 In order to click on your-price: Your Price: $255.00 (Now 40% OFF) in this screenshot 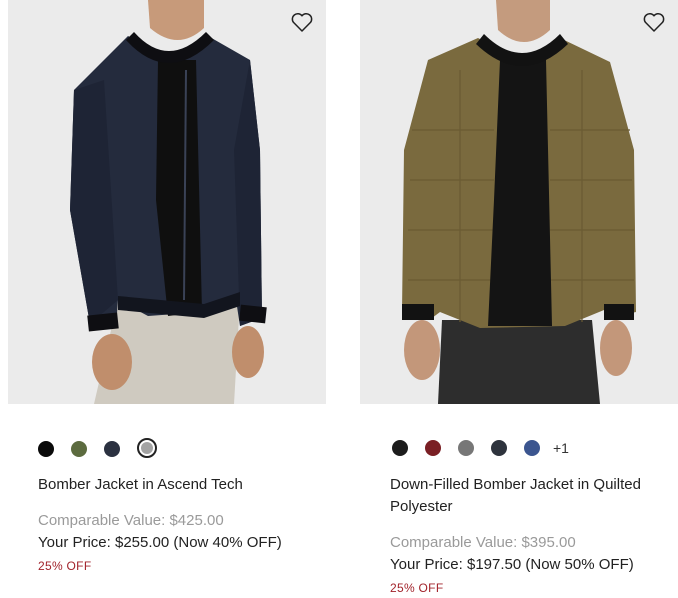, I will do `click(160, 542)`.